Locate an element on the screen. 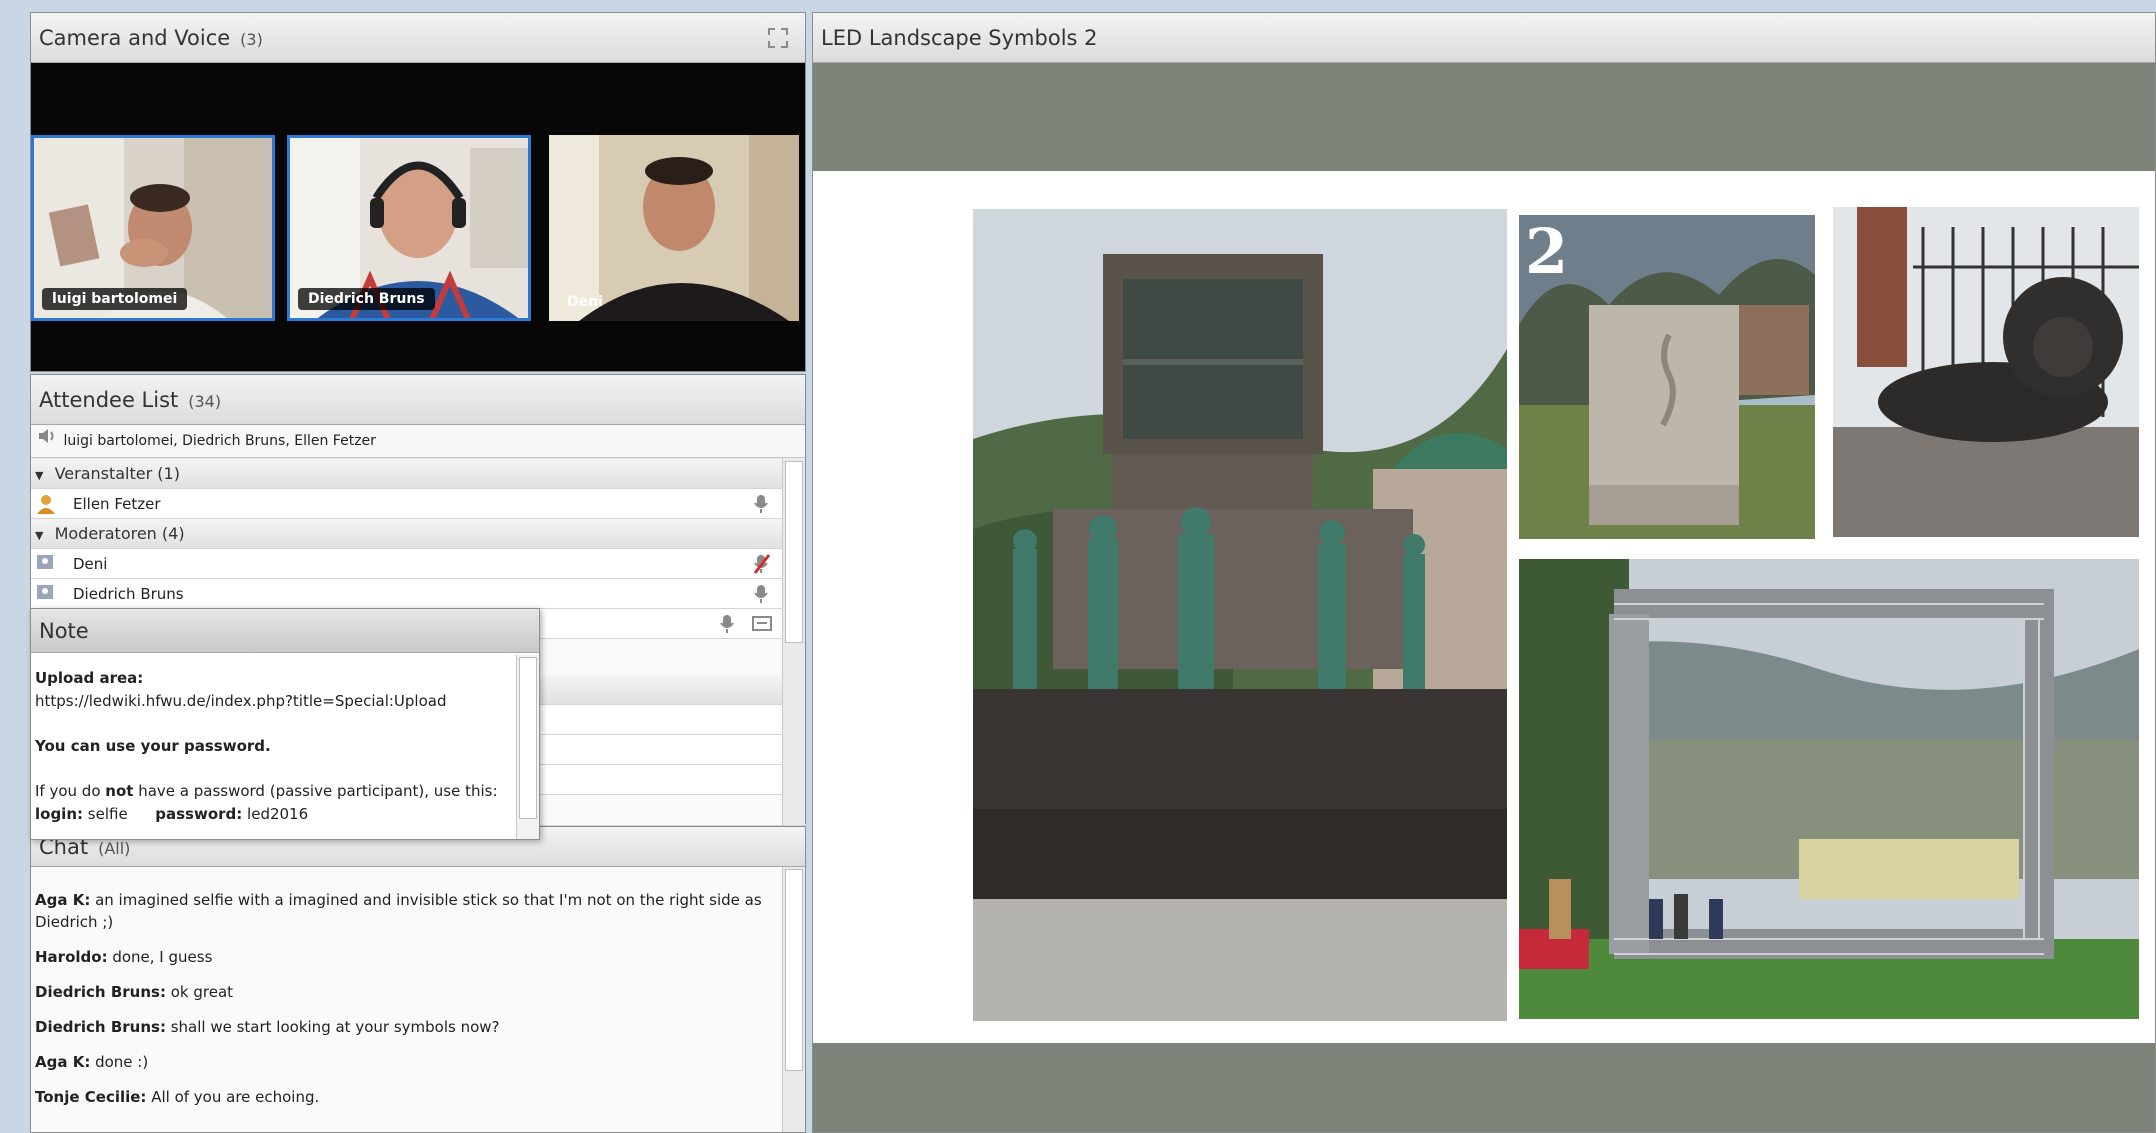 This screenshot has height=1133, width=2156. chat-text: done, I guess is located at coordinates (160, 957).